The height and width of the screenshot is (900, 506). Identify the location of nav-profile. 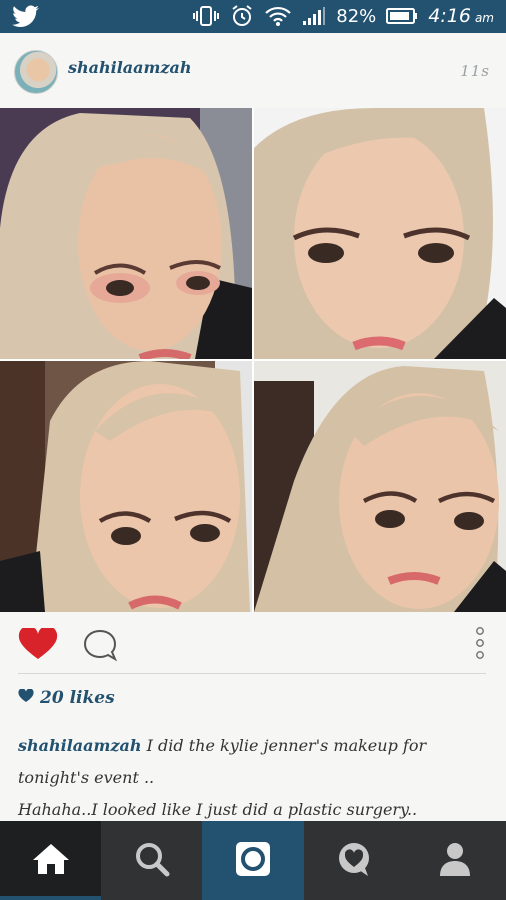
(455, 860).